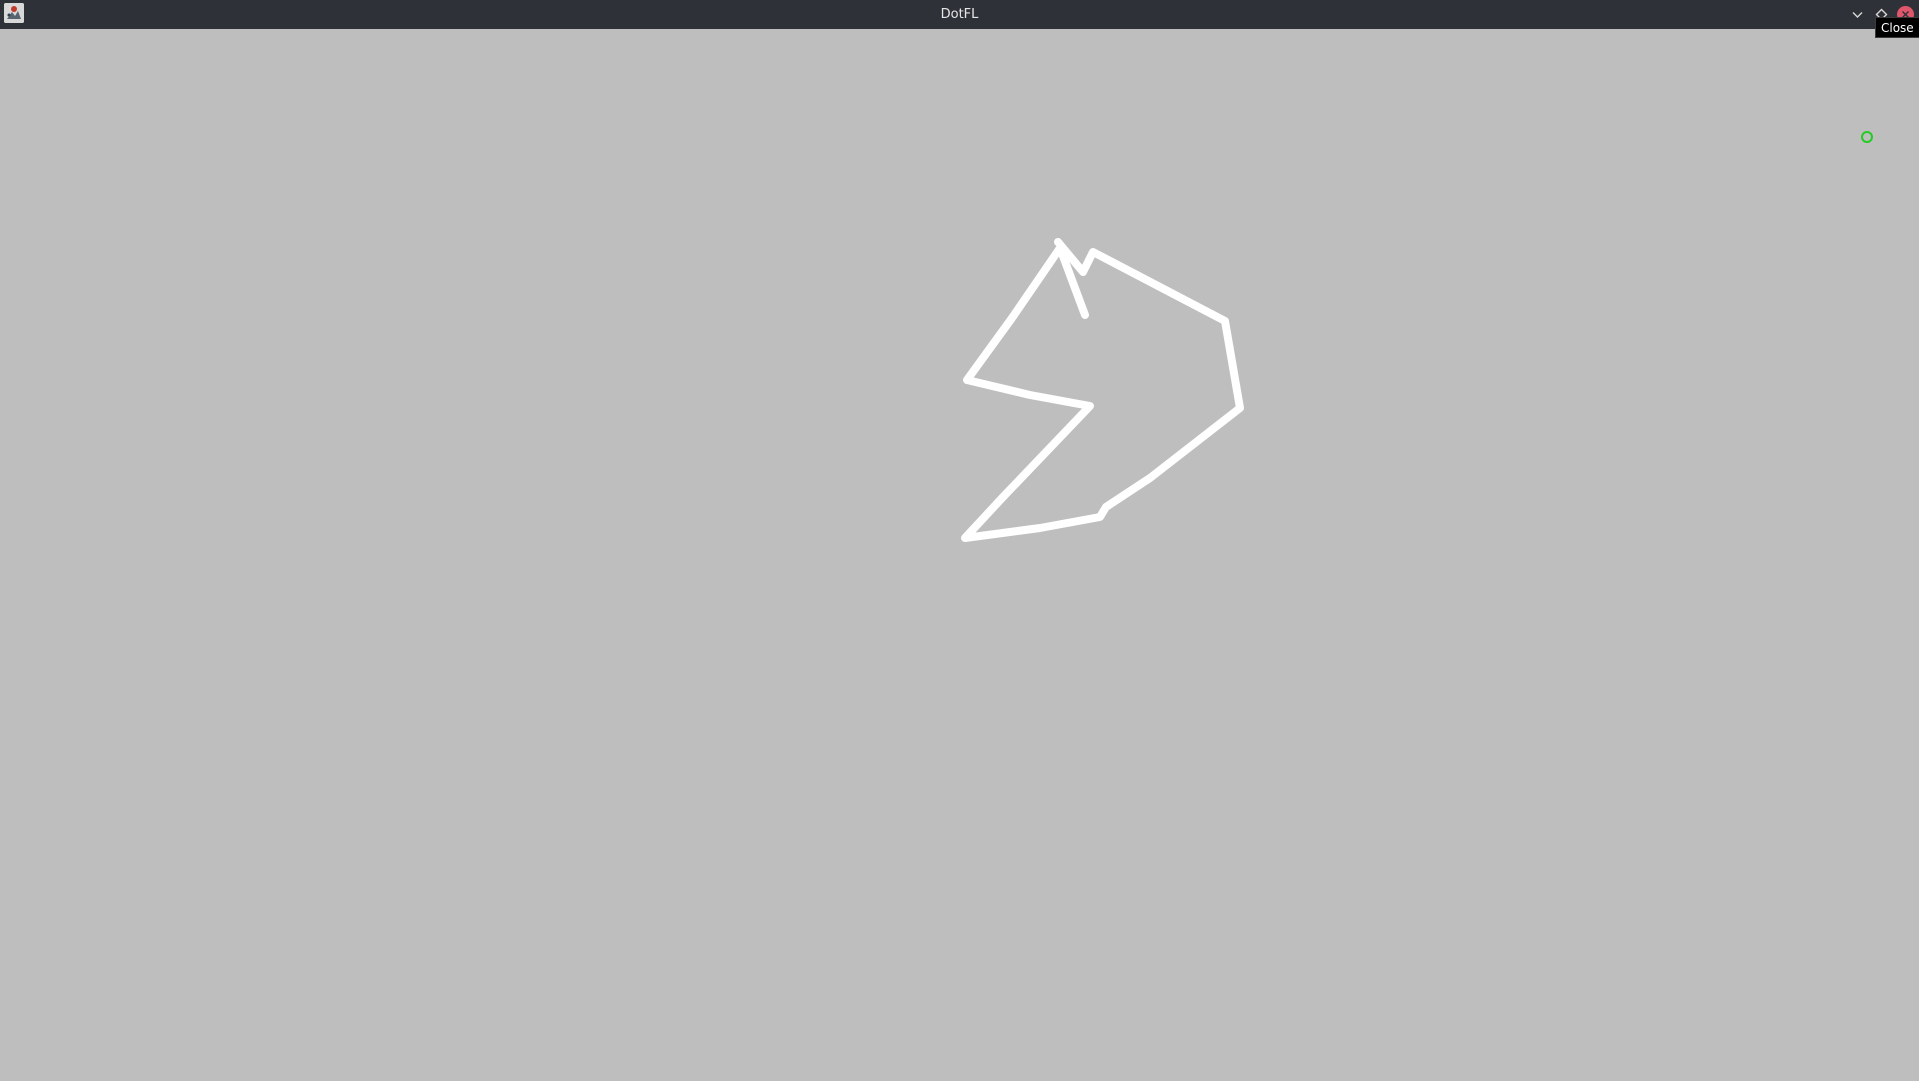  I want to click on window-title: DotFL, so click(959, 14).